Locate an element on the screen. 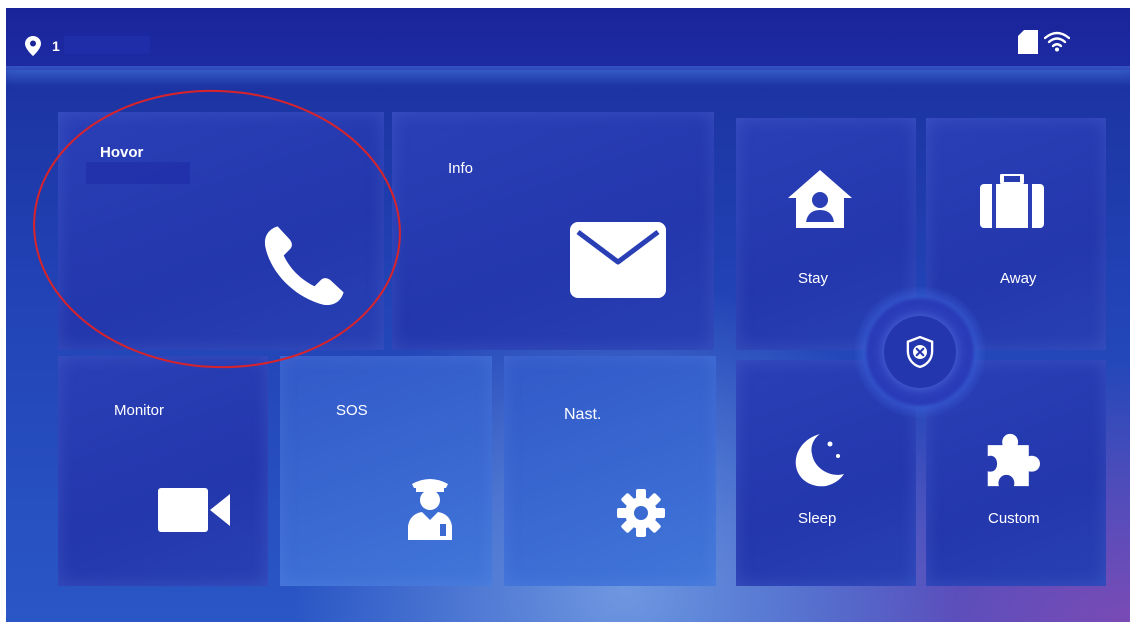 The image size is (1136, 628). settings-tile: Nast. is located at coordinates (610, 471).